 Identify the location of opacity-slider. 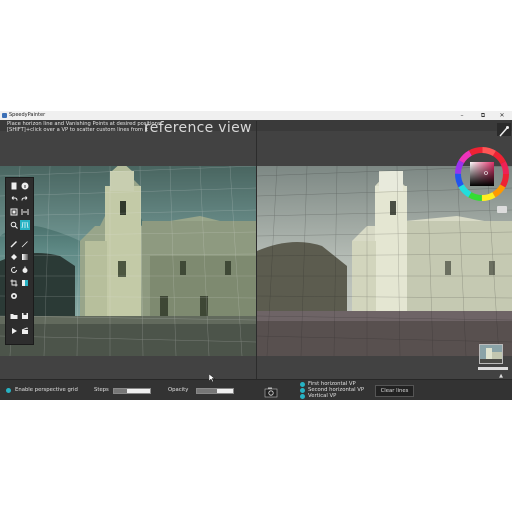
(215, 391).